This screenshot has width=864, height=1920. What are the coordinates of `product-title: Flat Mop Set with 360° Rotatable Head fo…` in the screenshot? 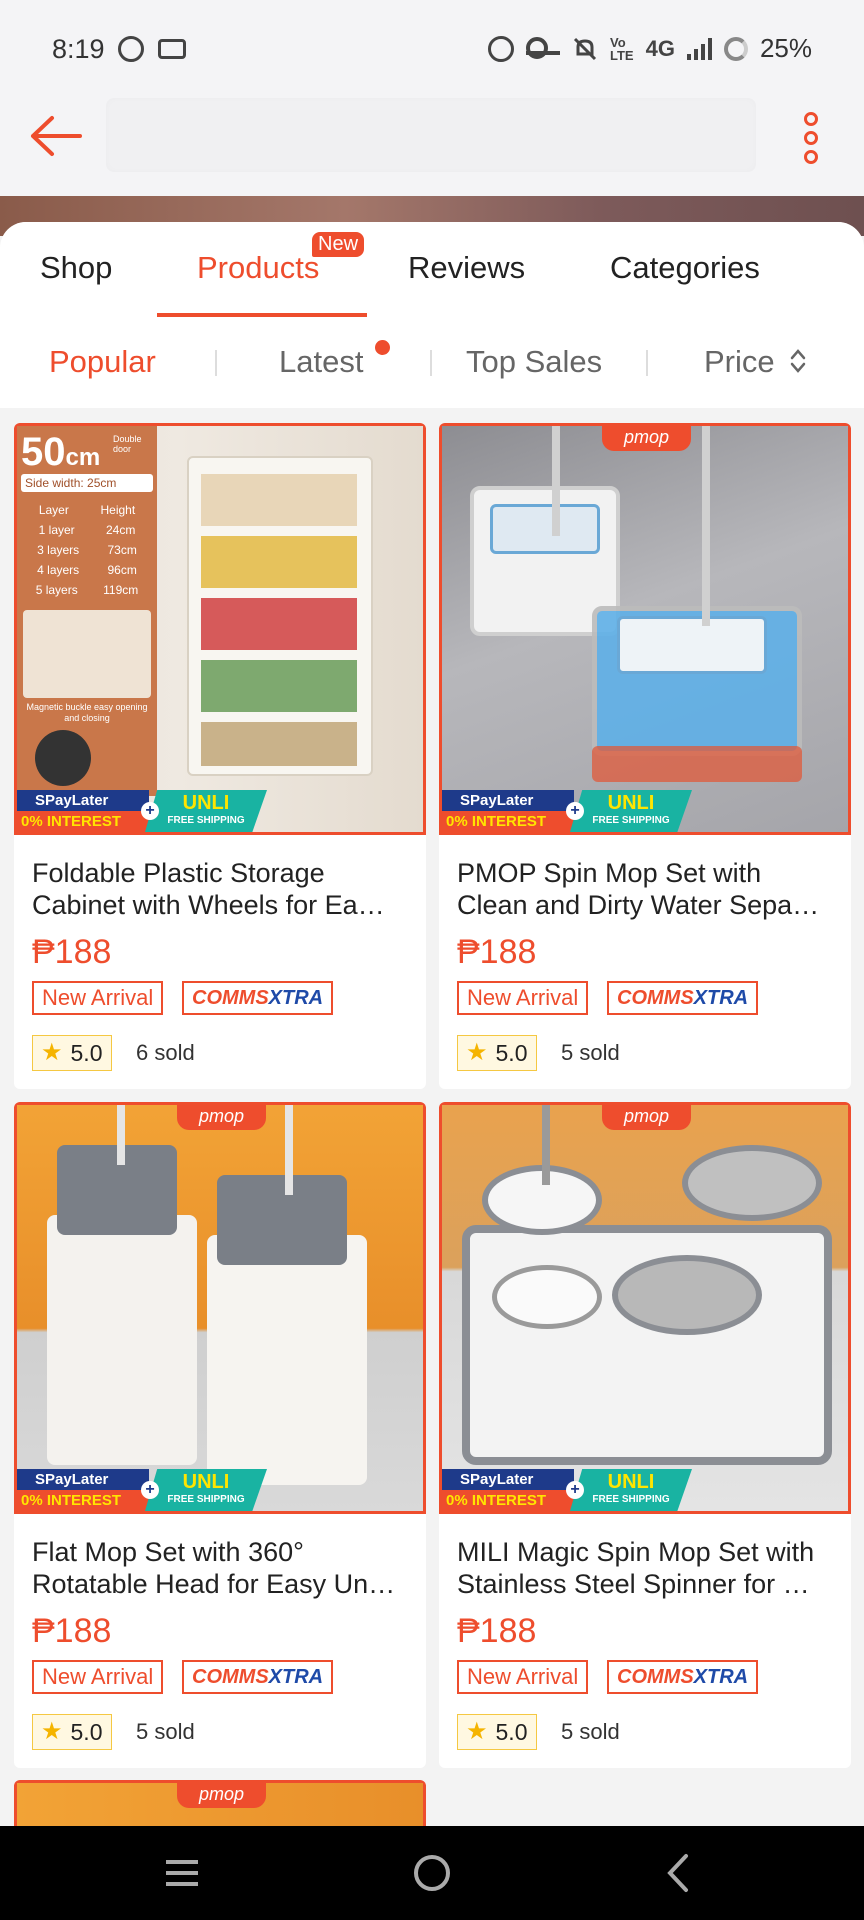 It's located at (220, 1568).